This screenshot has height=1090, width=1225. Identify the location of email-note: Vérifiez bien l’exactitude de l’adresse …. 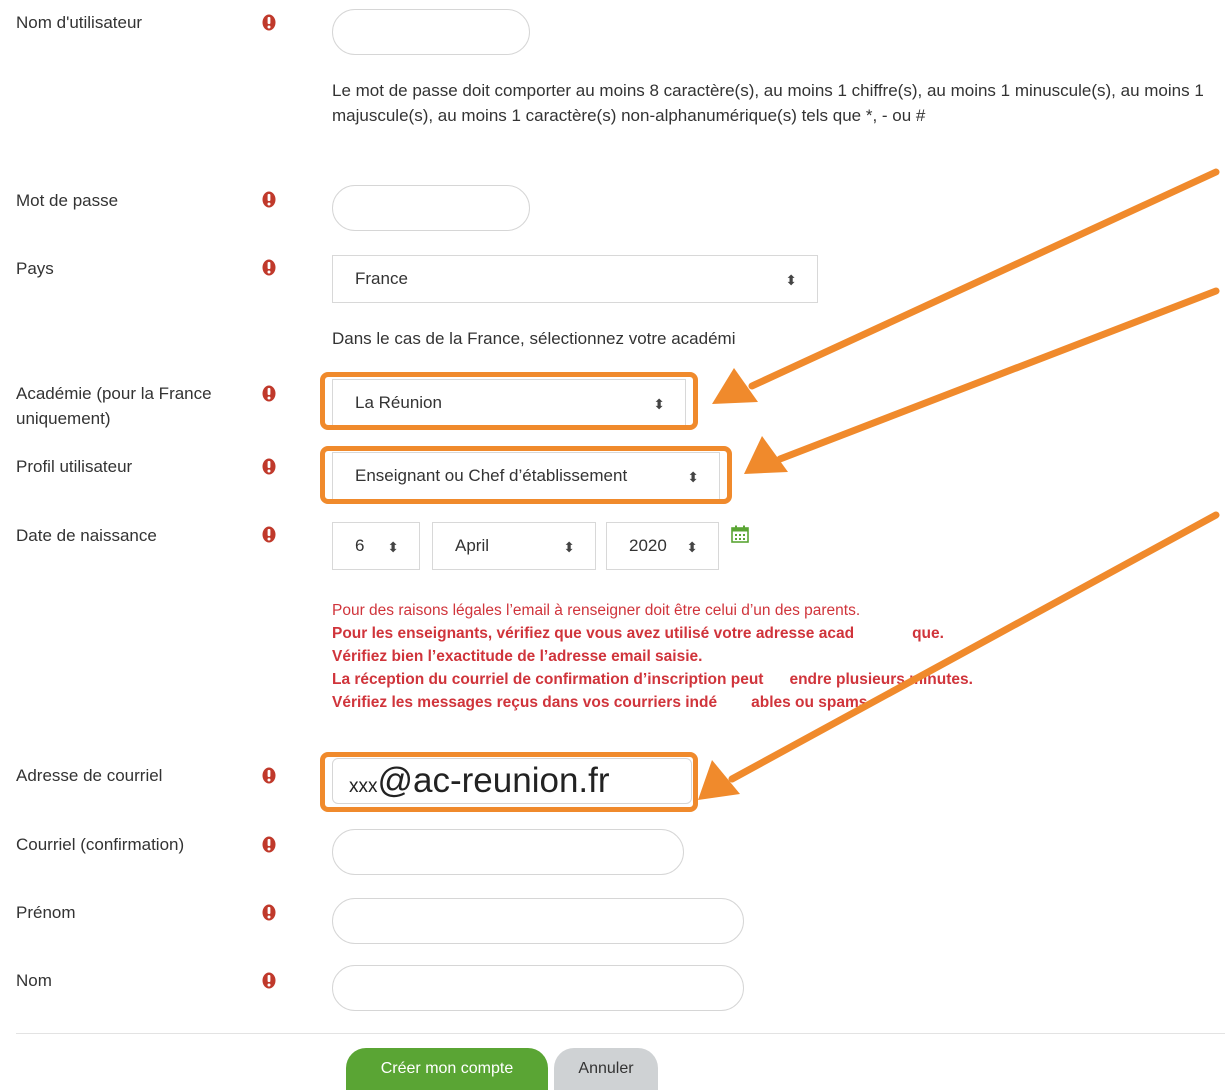
(517, 656).